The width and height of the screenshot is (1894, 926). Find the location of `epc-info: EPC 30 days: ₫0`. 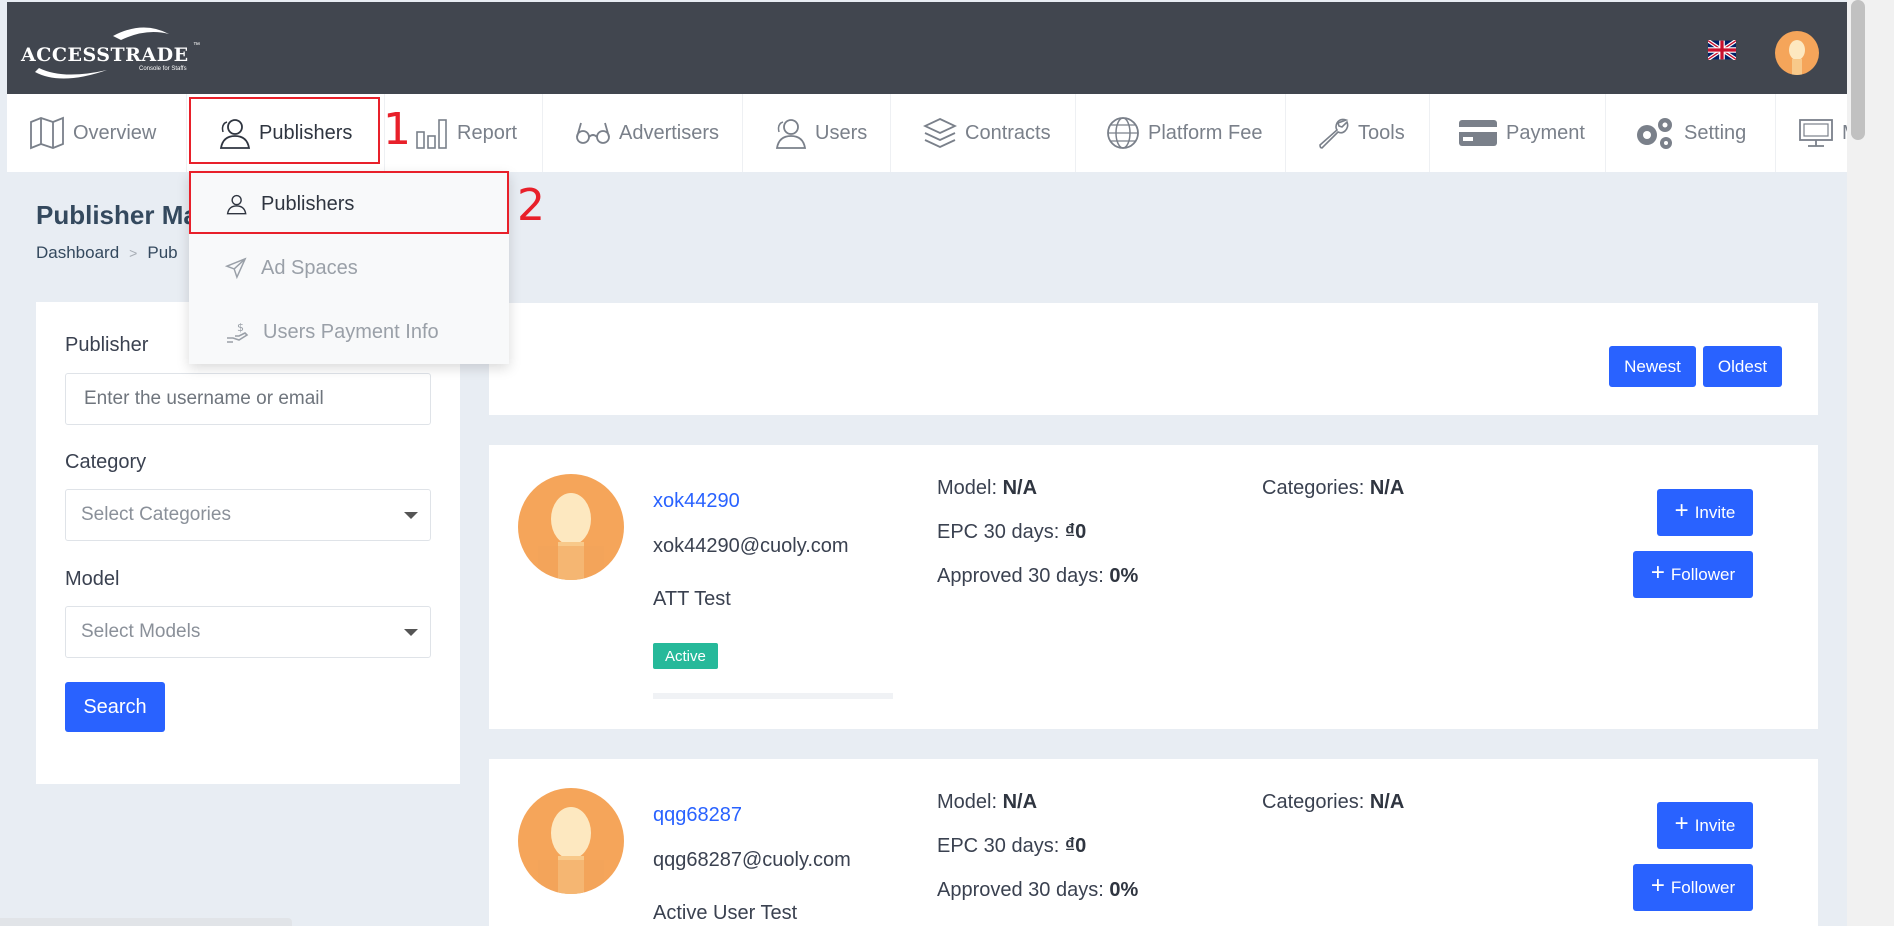

epc-info: EPC 30 days: ₫0 is located at coordinates (1011, 846).